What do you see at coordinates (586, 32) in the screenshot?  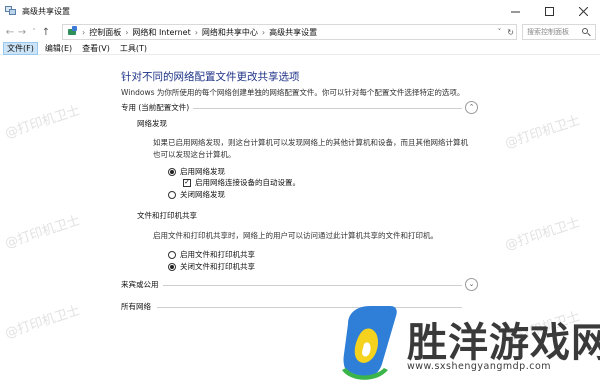 I see `search-icon` at bounding box center [586, 32].